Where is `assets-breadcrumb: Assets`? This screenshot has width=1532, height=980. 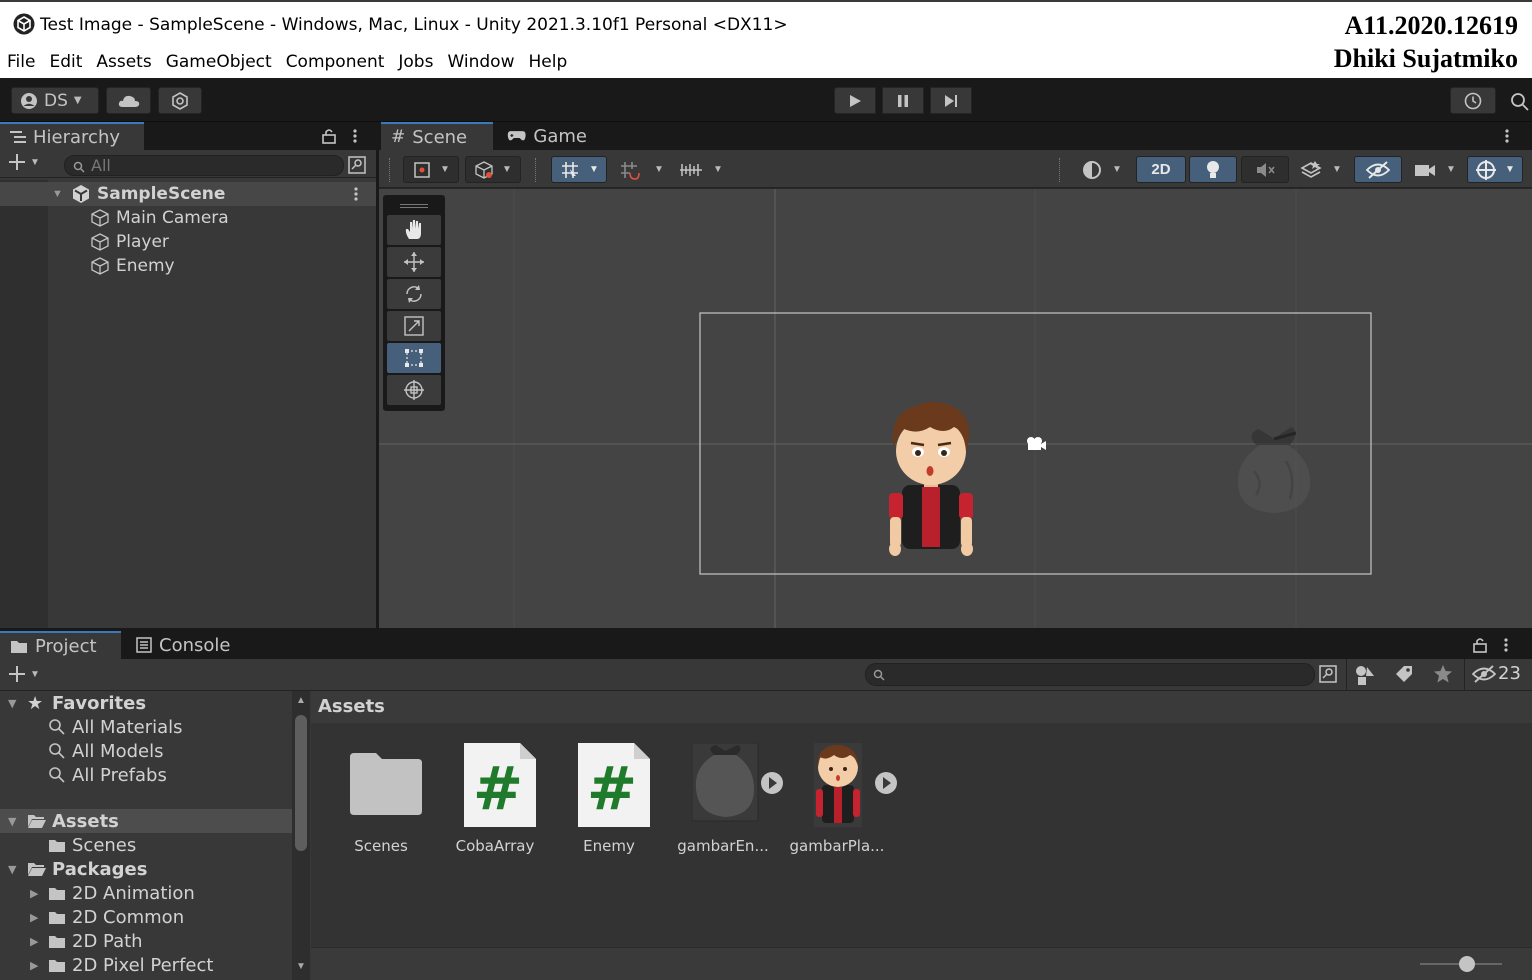 assets-breadcrumb: Assets is located at coordinates (921, 707).